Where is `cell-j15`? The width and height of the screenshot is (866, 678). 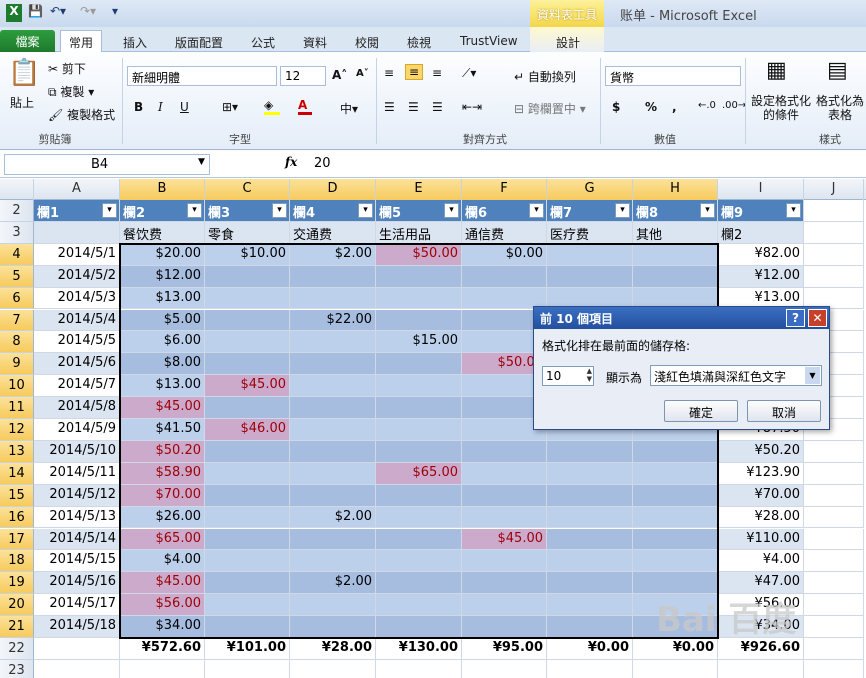 cell-j15 is located at coordinates (834, 495).